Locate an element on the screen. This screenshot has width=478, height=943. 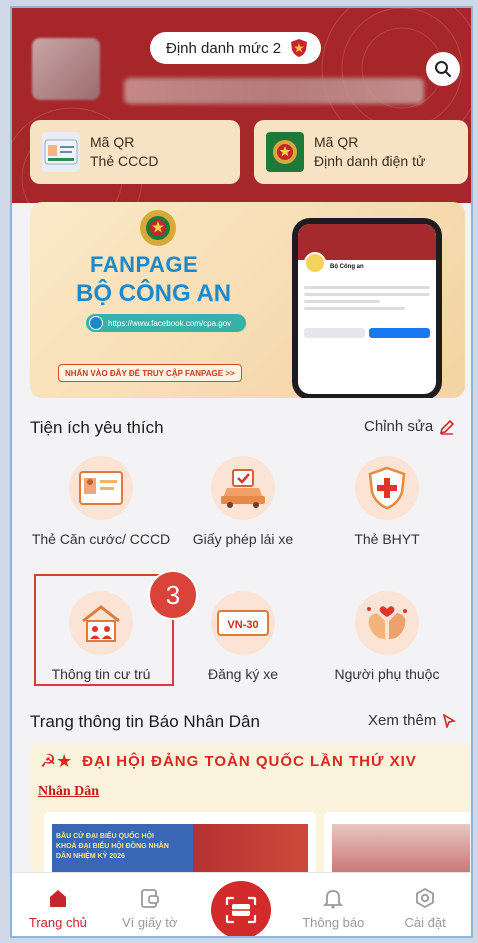
qr-cccd-line1: Mã QR is located at coordinates (112, 142).